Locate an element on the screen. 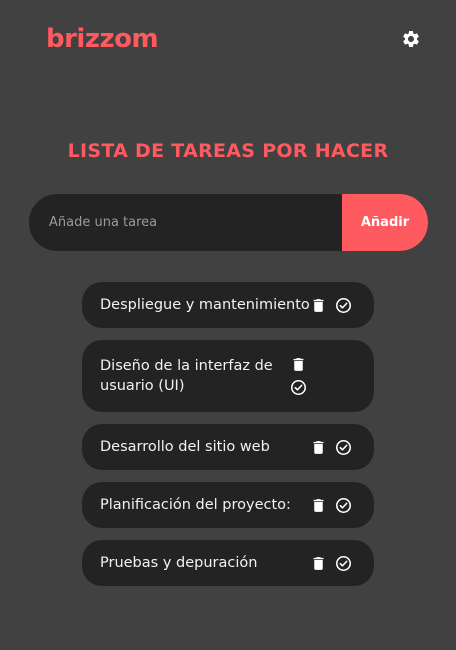 The width and height of the screenshot is (456, 650). task-label: Planificación del proyecto: is located at coordinates (195, 505).